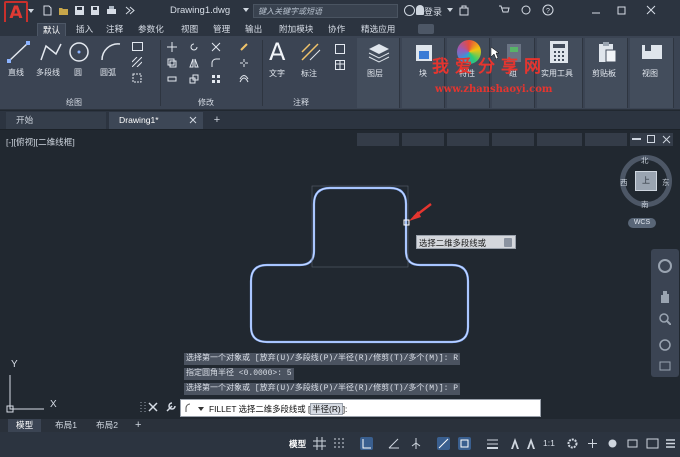 This screenshot has height=457, width=680. Describe the element at coordinates (172, 47) in the screenshot. I see `move-icon` at that location.